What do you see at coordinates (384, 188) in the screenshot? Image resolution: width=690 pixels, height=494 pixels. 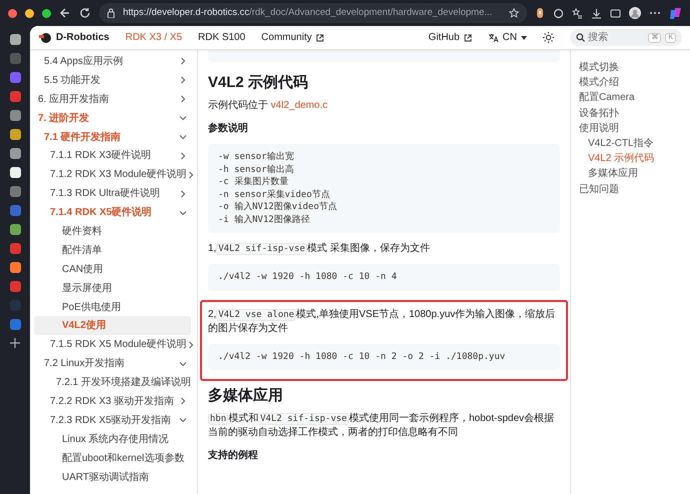 I see `code-block: -w sensor输出宽 -h sensor输出高 -c 采集图片数量 -n sensor采集video节点 -o 输入NV12图像video节点 -i 输入NV12图像路径` at bounding box center [384, 188].